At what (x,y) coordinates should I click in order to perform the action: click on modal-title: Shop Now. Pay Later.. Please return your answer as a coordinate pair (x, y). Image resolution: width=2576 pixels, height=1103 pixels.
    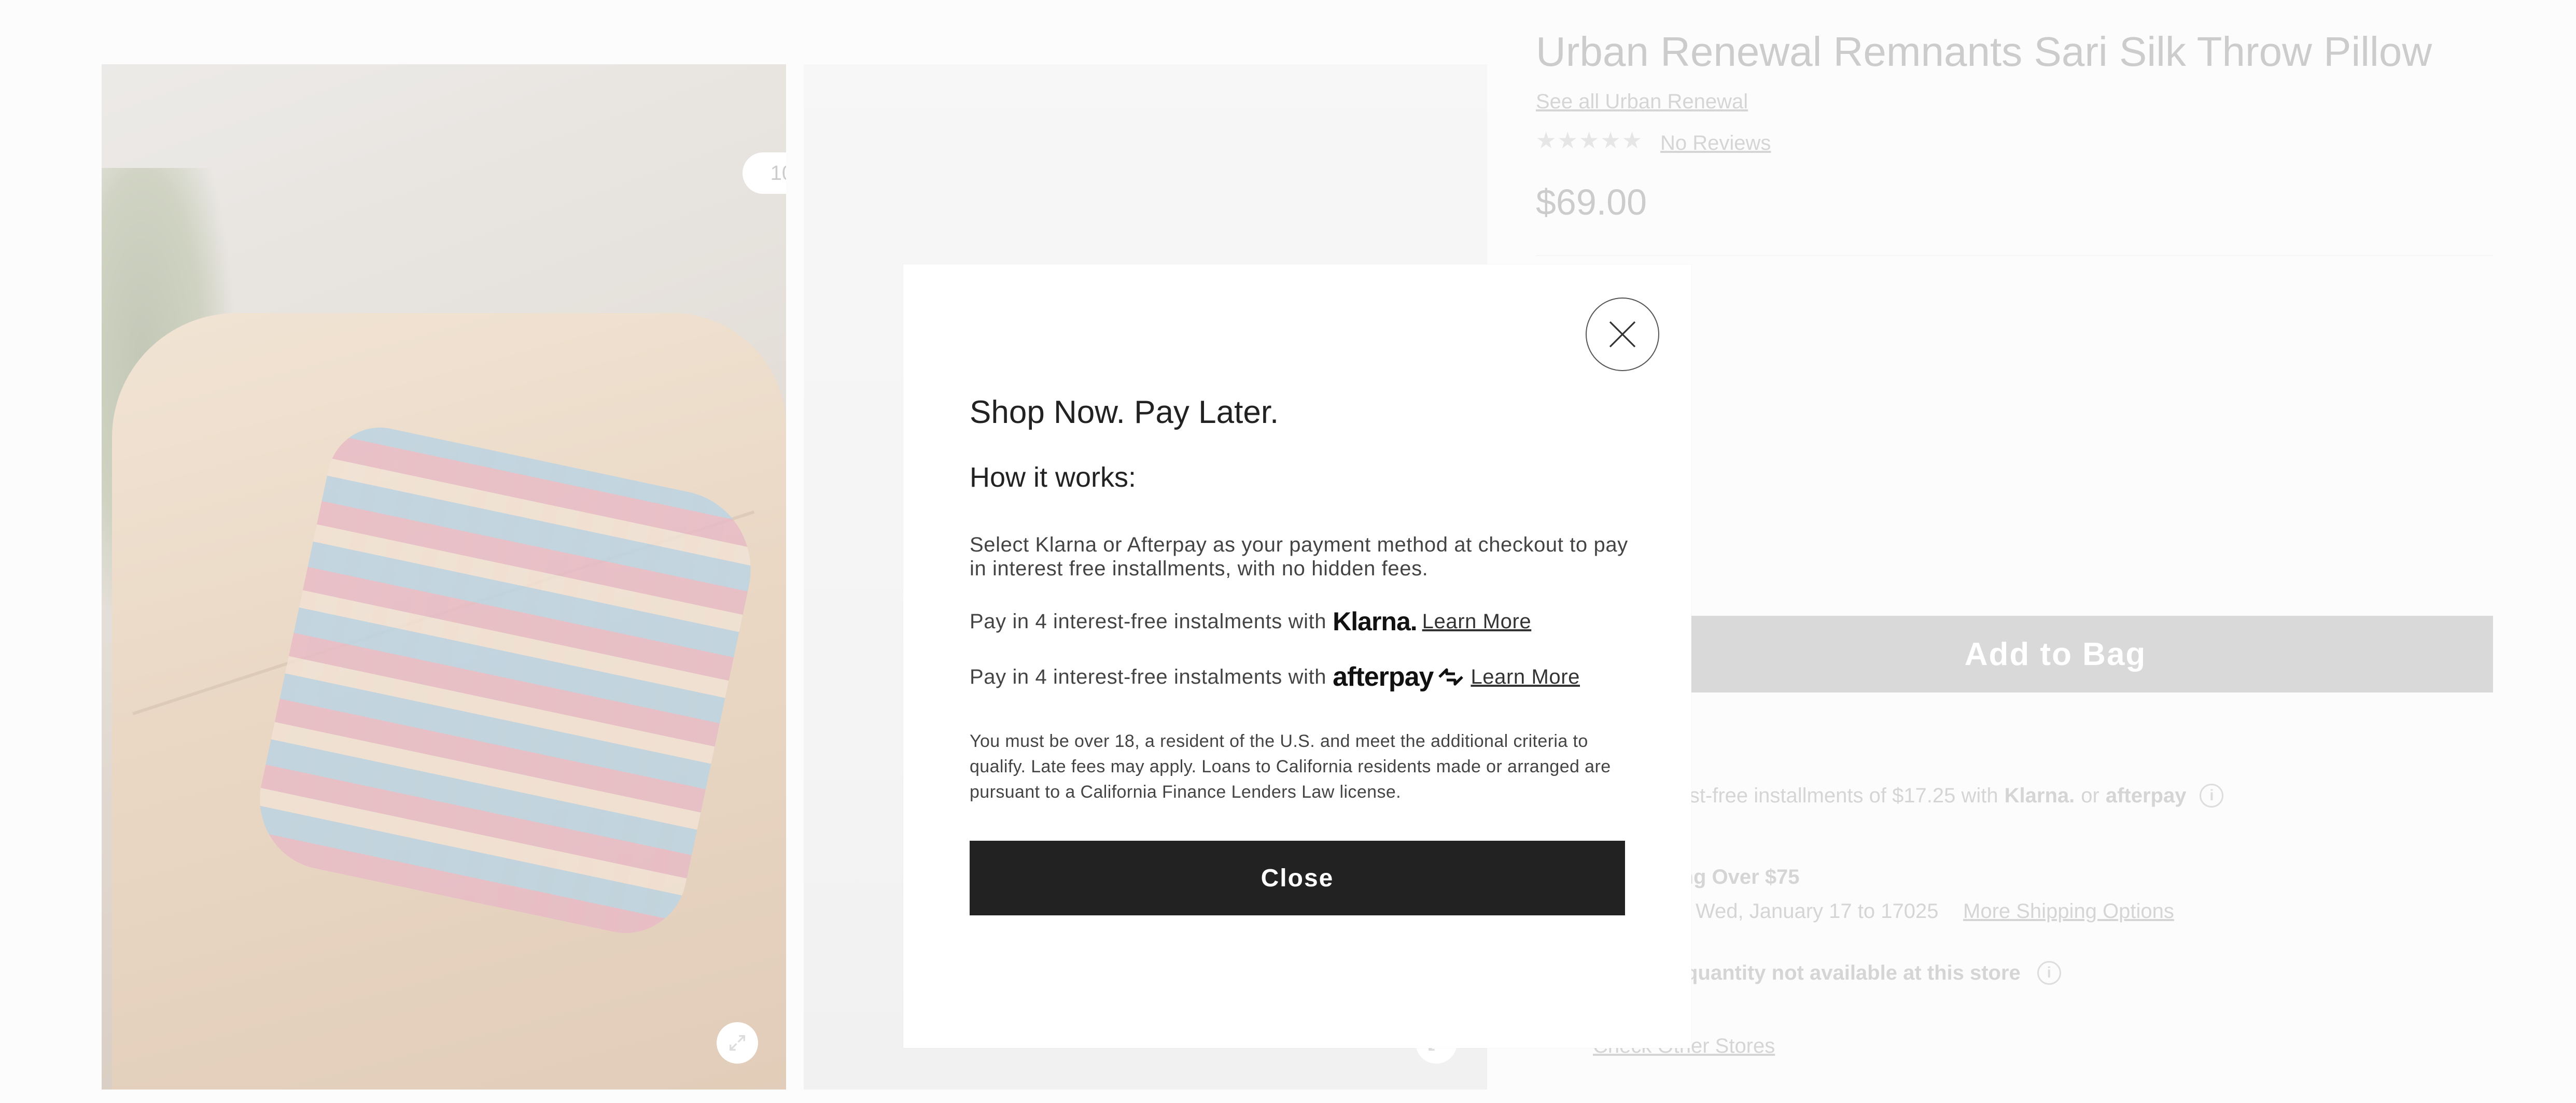
    Looking at the image, I should click on (1124, 412).